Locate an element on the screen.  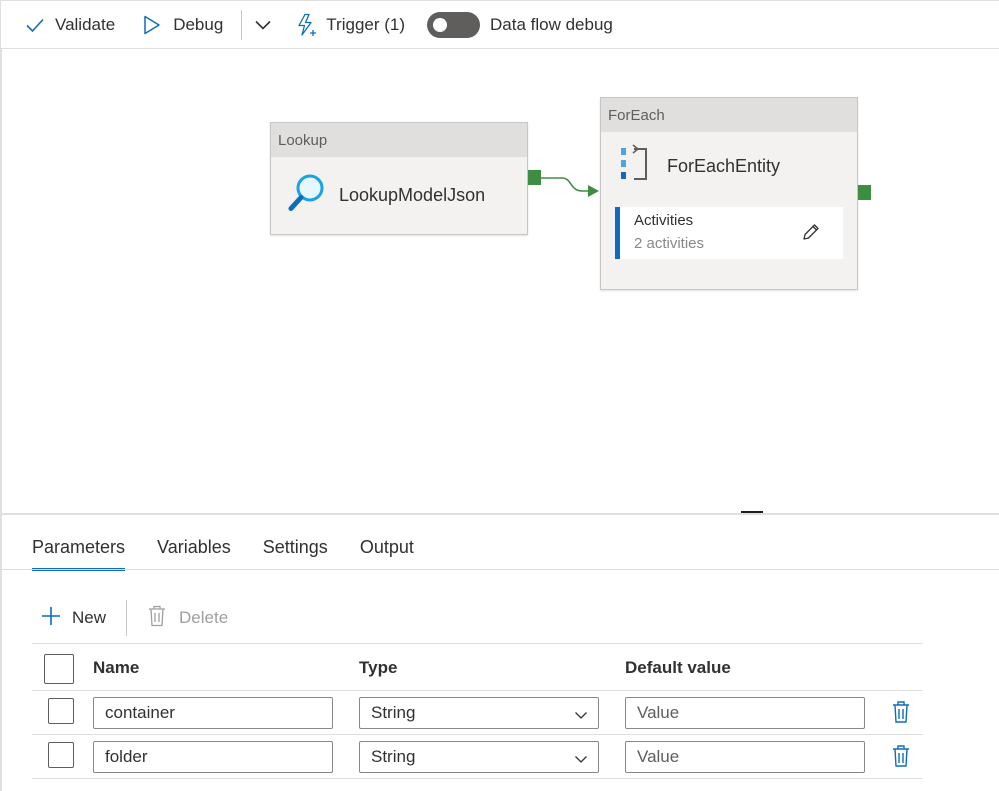
dataflow-debug-toggle is located at coordinates (454, 24).